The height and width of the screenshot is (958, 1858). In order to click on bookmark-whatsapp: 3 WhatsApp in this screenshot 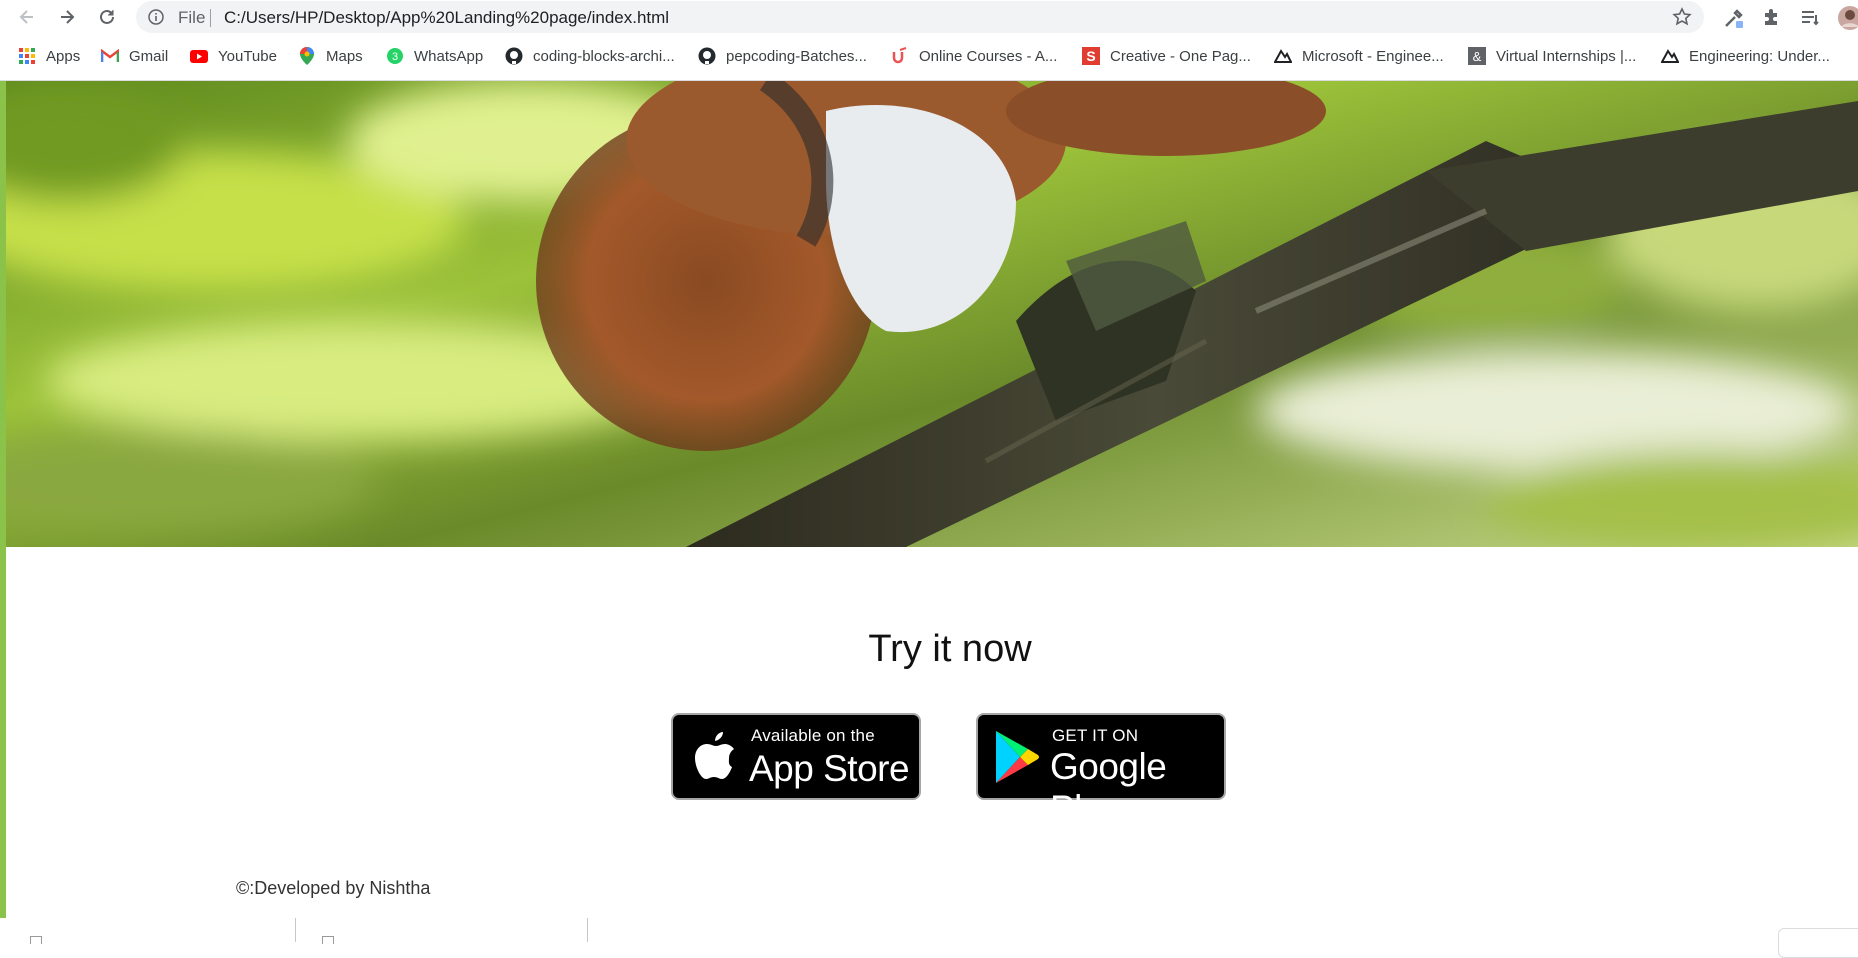, I will do `click(434, 56)`.